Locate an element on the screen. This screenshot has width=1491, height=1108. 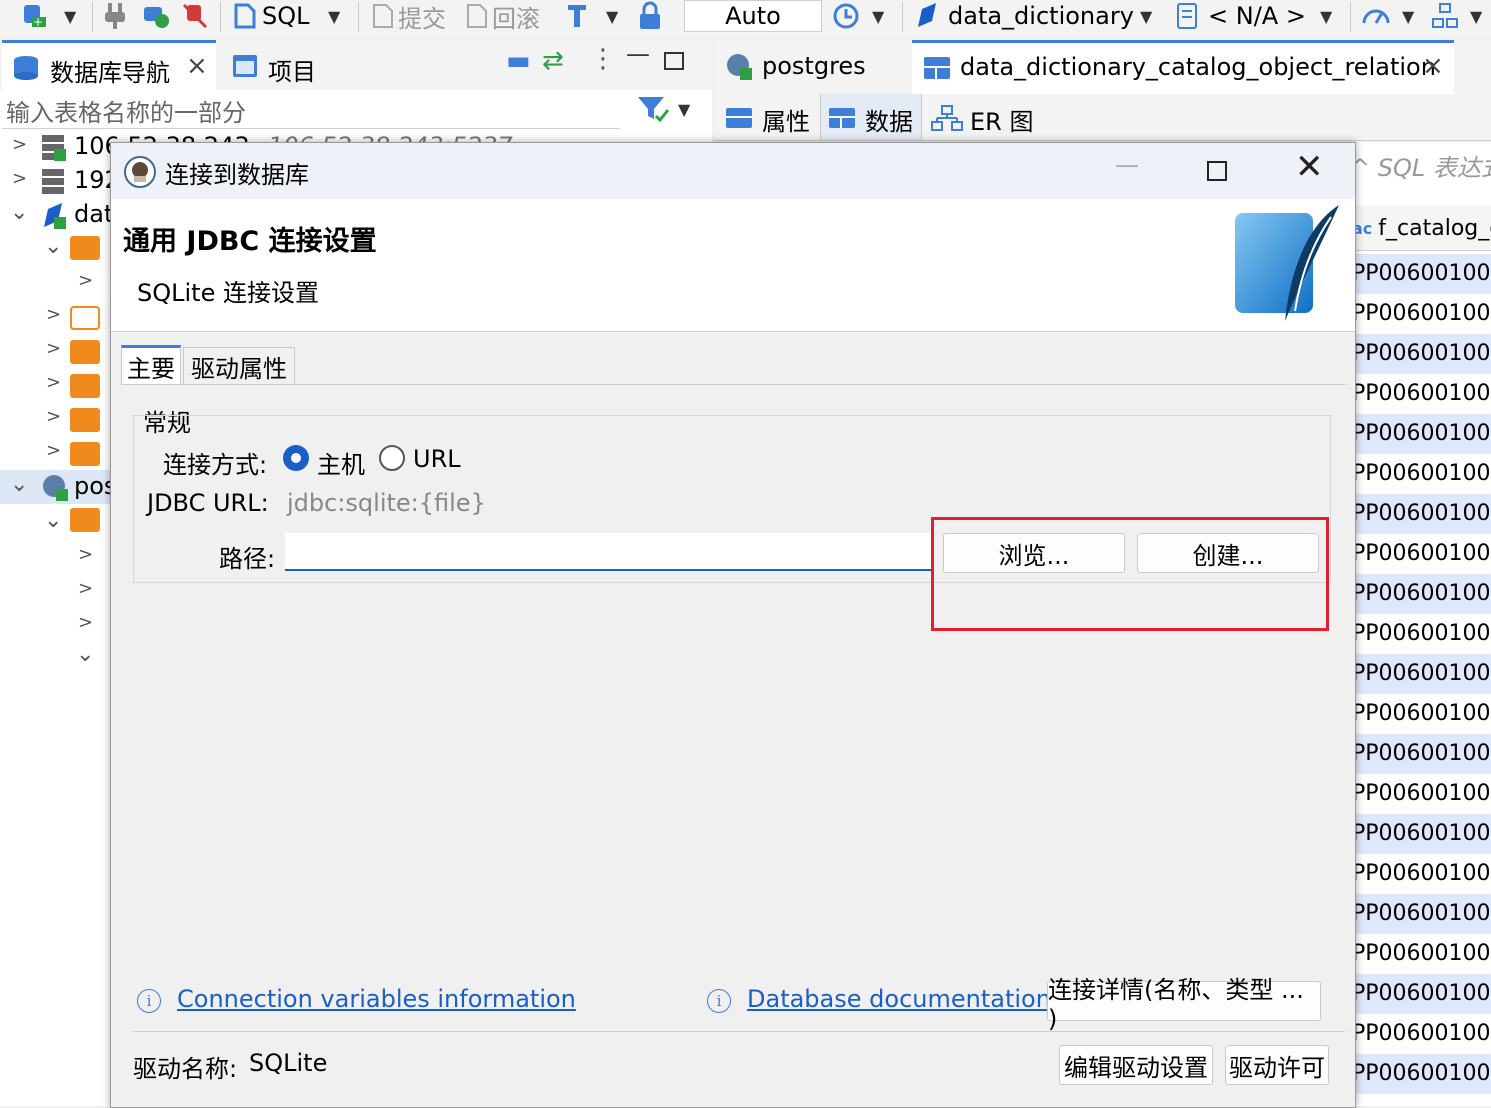
tab-projects: 项目 is located at coordinates (301, 65).